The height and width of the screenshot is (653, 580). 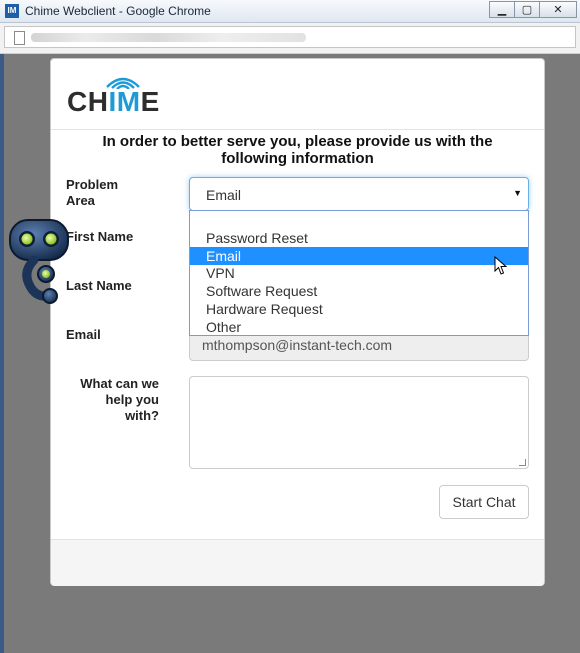 I want to click on obscured-url, so click(x=168, y=37).